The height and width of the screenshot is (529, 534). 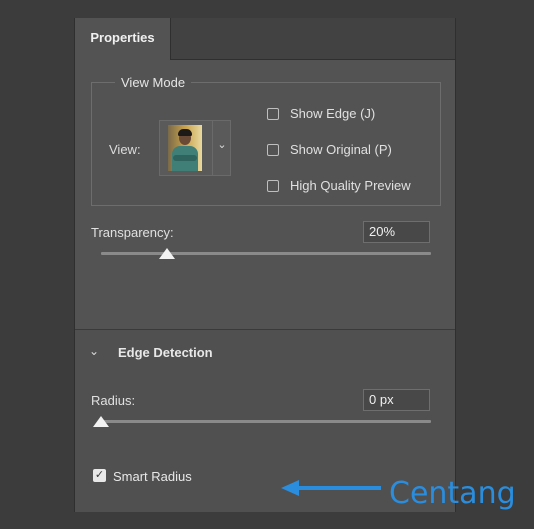 I want to click on radius-slider-handle, so click(x=101, y=421).